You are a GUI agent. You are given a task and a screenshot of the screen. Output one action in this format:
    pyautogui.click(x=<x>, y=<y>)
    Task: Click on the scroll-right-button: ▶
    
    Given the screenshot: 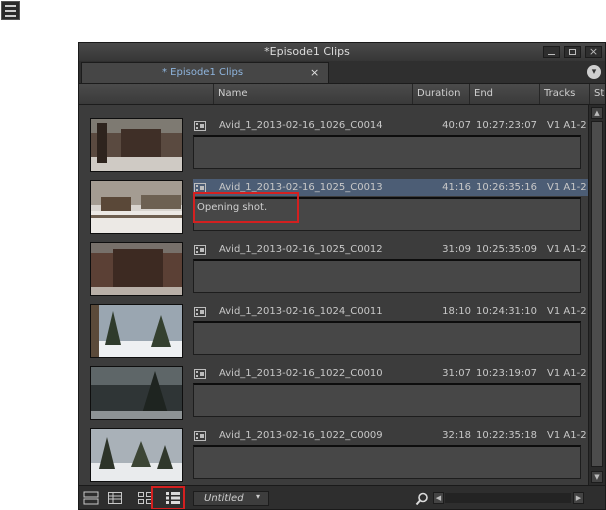 What is the action you would take?
    pyautogui.click(x=578, y=498)
    